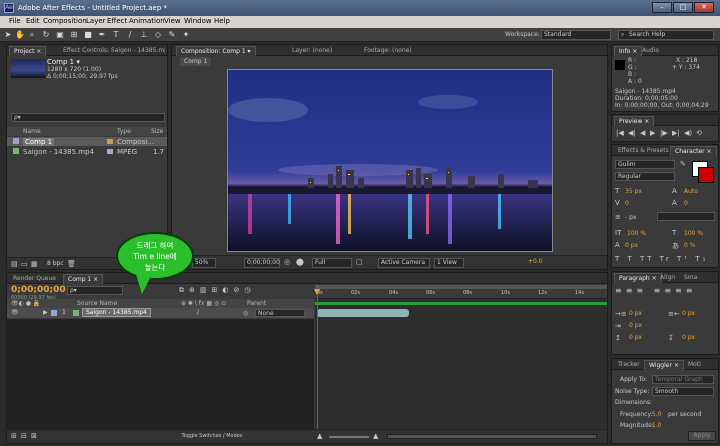  I want to click on timeline-switch-icons: ⧉⊕▥⊞◐⊘◷, so click(217, 290).